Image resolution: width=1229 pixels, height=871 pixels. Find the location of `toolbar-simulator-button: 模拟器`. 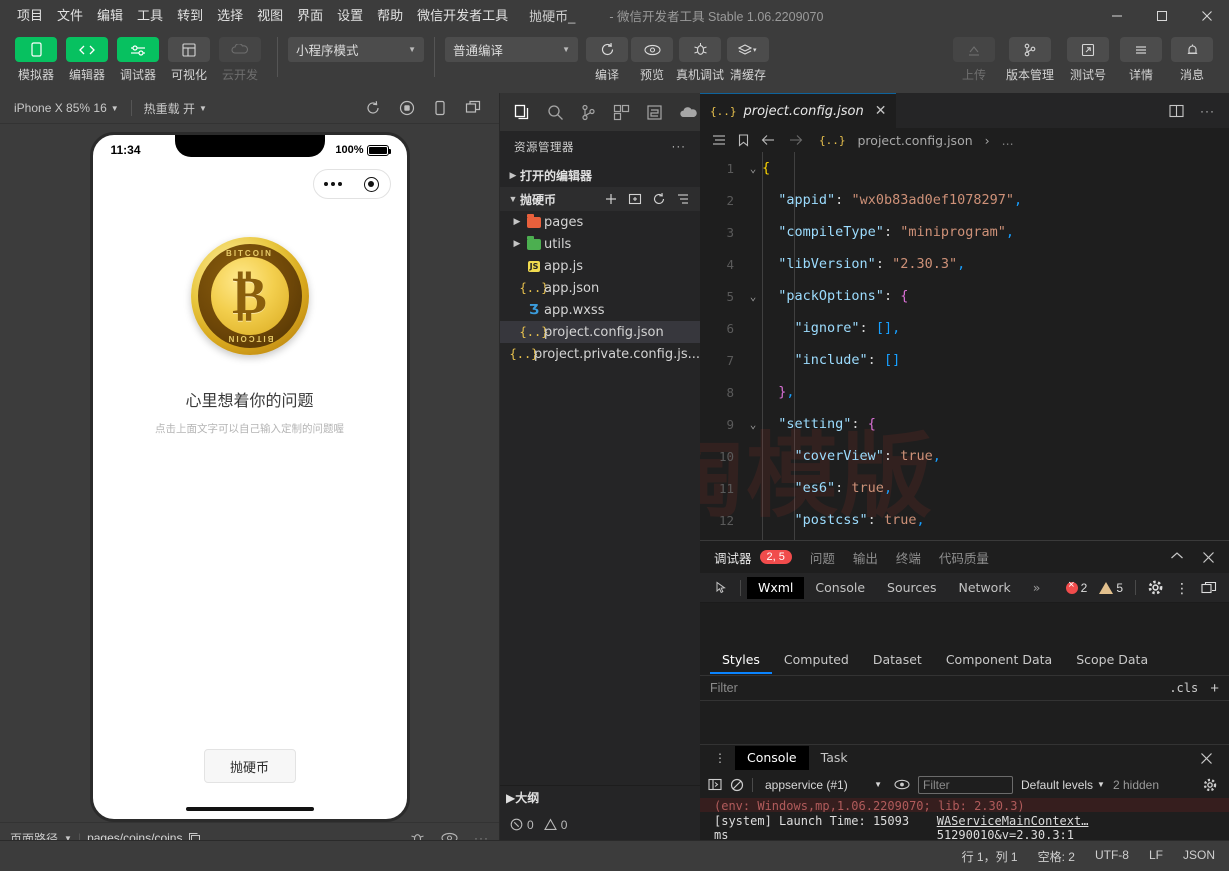

toolbar-simulator-button: 模拟器 is located at coordinates (36, 60).